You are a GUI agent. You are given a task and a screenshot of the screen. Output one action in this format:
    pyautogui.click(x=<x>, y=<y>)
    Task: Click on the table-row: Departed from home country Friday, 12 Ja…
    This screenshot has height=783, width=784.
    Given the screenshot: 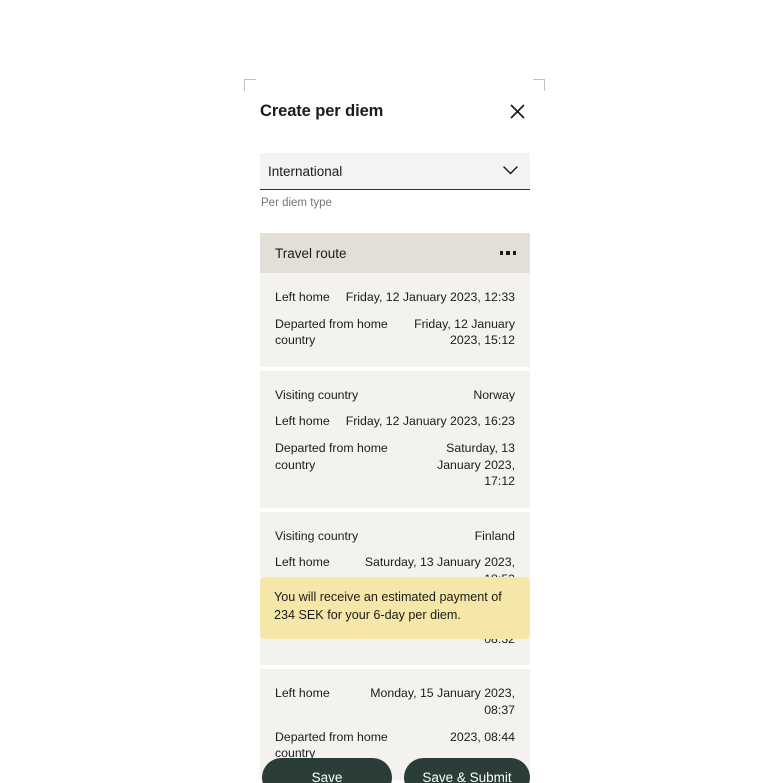 What is the action you would take?
    pyautogui.click(x=395, y=332)
    